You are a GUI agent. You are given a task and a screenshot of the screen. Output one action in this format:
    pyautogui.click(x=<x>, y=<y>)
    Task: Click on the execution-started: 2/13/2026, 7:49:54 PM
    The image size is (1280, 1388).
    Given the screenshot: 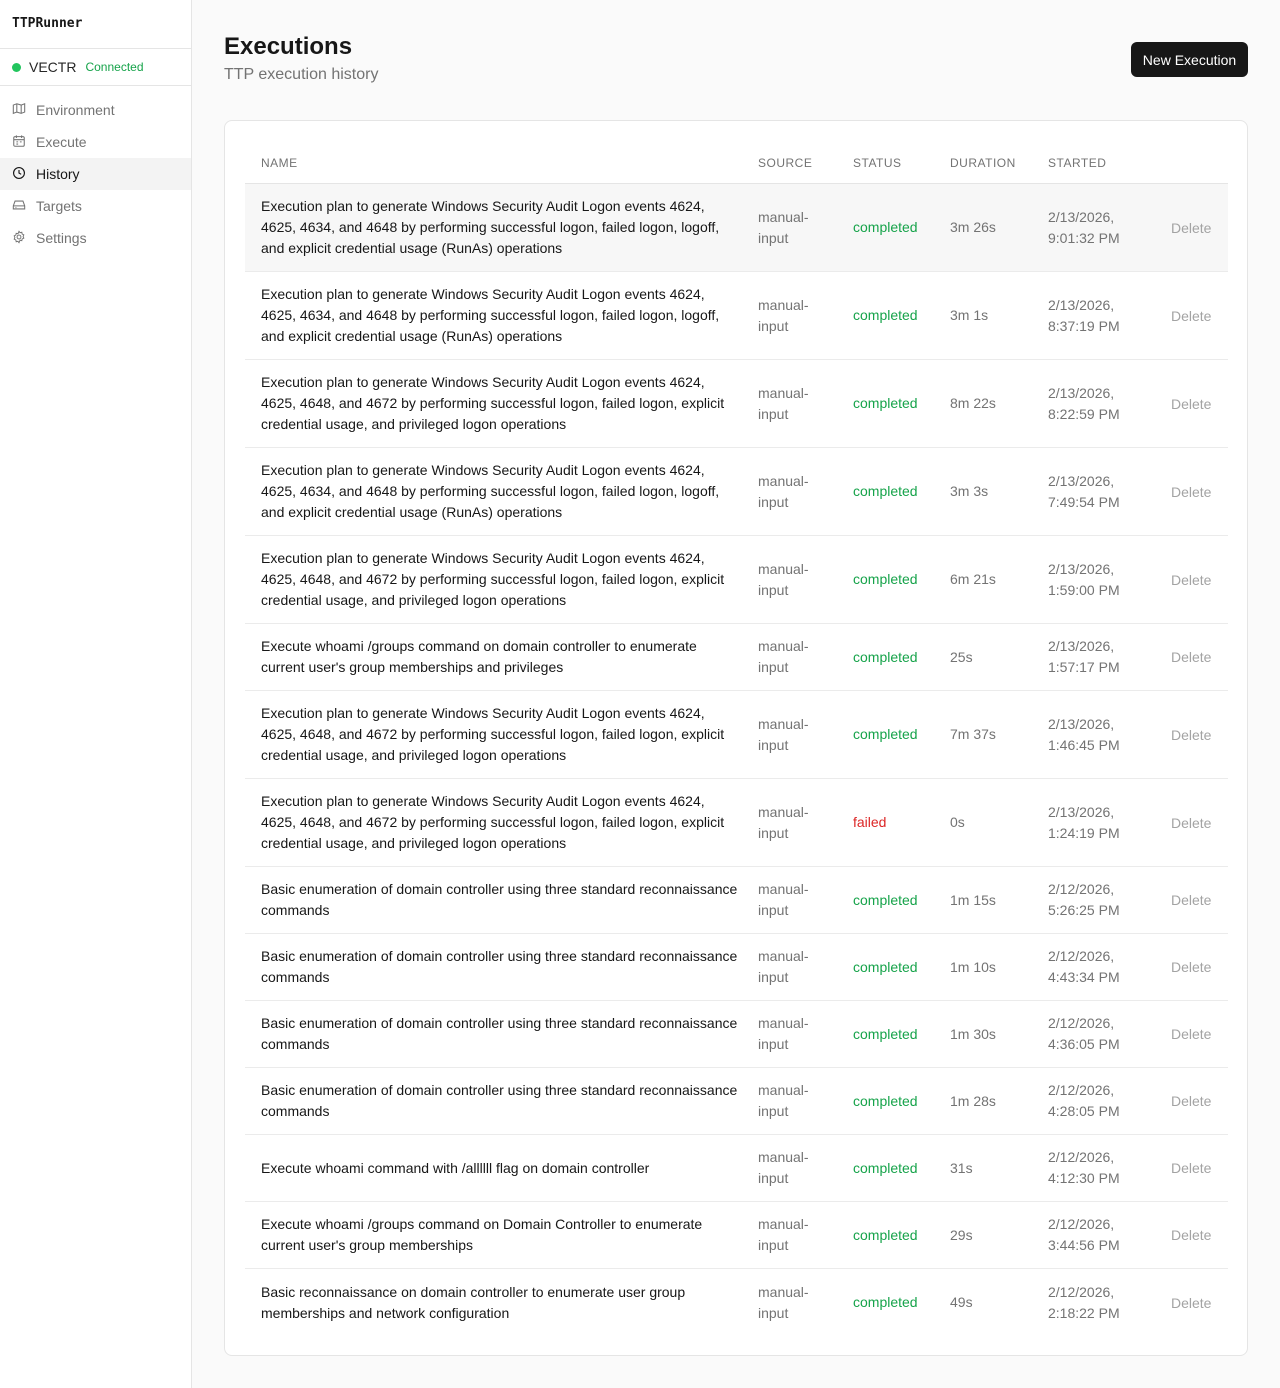 What is the action you would take?
    pyautogui.click(x=1084, y=491)
    